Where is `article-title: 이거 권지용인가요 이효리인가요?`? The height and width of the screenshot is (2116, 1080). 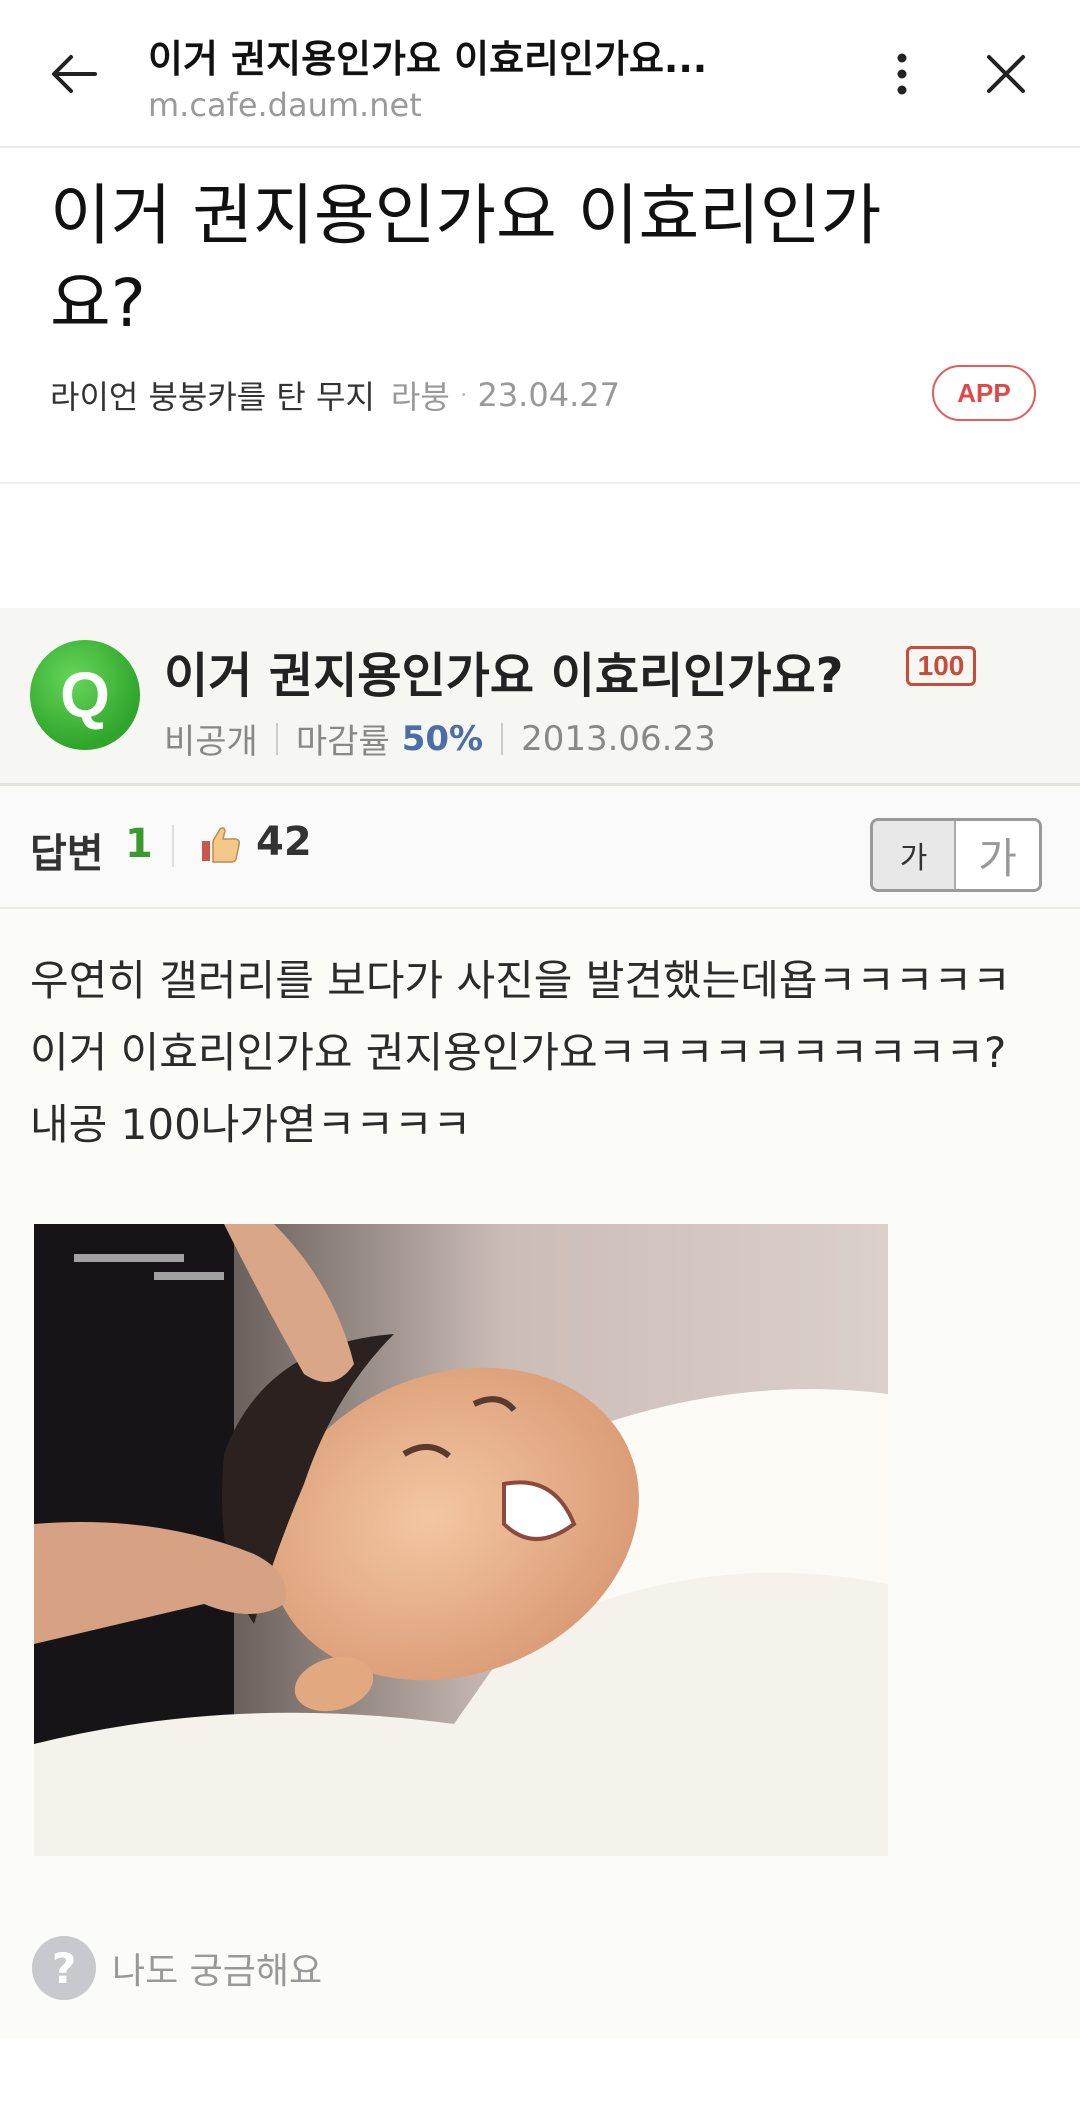
article-title: 이거 권지용인가요 이효리인가요? is located at coordinates (466, 259).